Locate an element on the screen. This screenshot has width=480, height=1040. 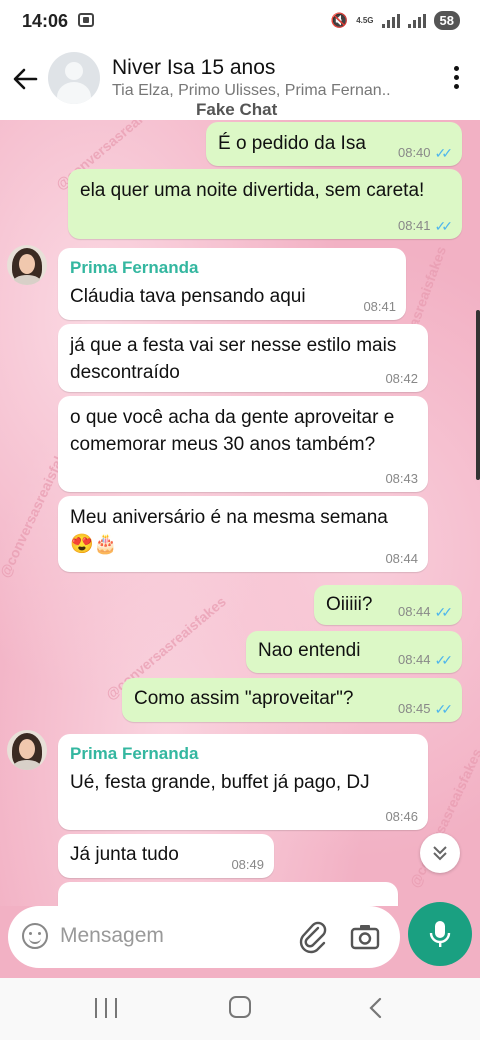
more-vert-icon is located at coordinates (456, 79).